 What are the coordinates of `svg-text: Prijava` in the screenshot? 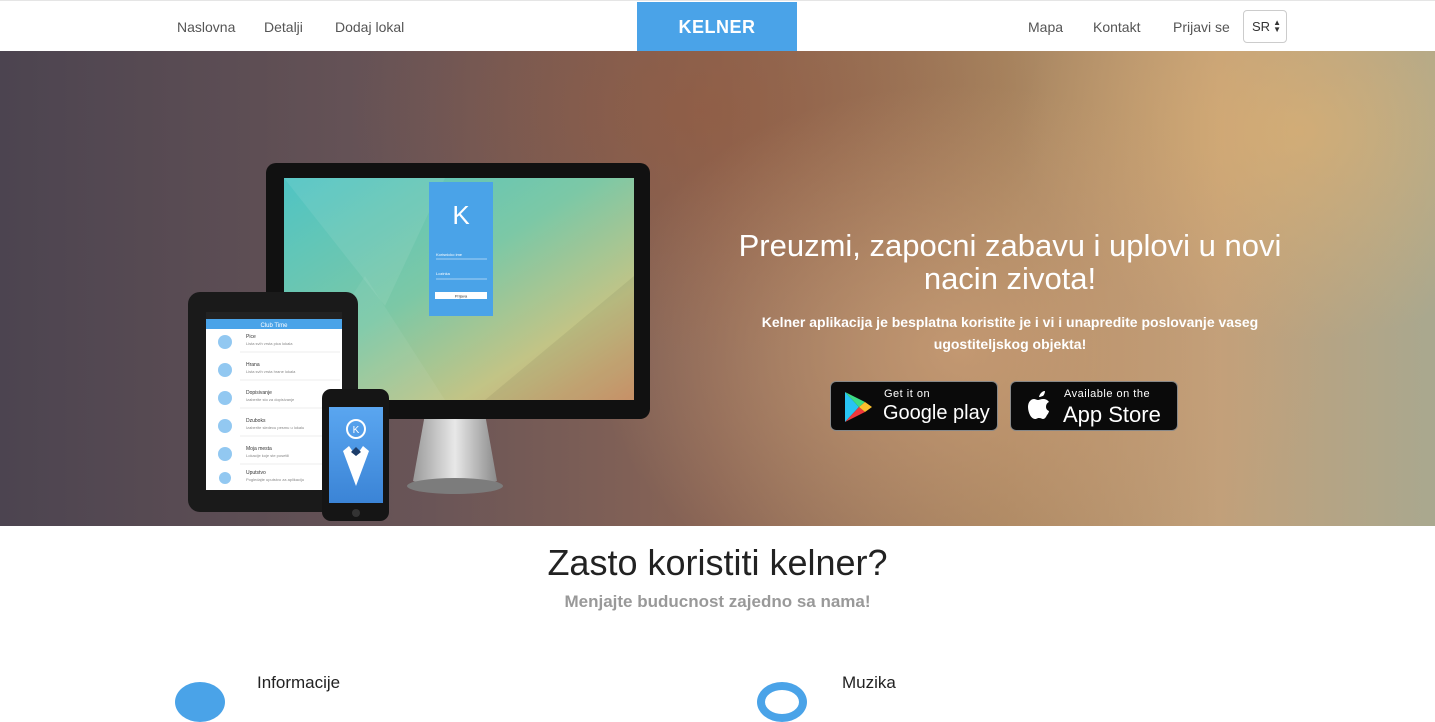 It's located at (461, 296).